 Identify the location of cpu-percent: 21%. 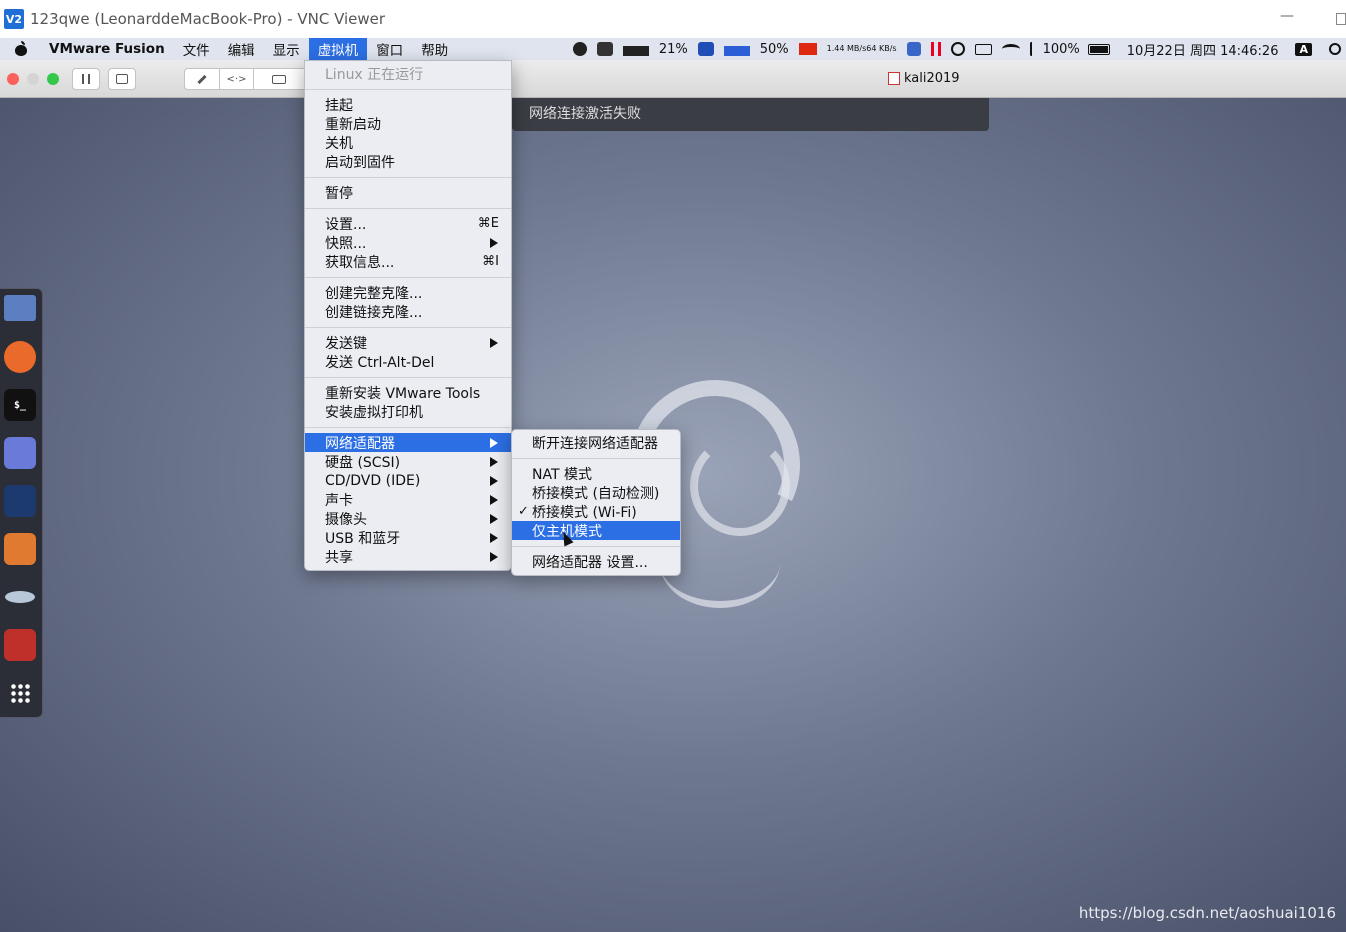
(673, 49).